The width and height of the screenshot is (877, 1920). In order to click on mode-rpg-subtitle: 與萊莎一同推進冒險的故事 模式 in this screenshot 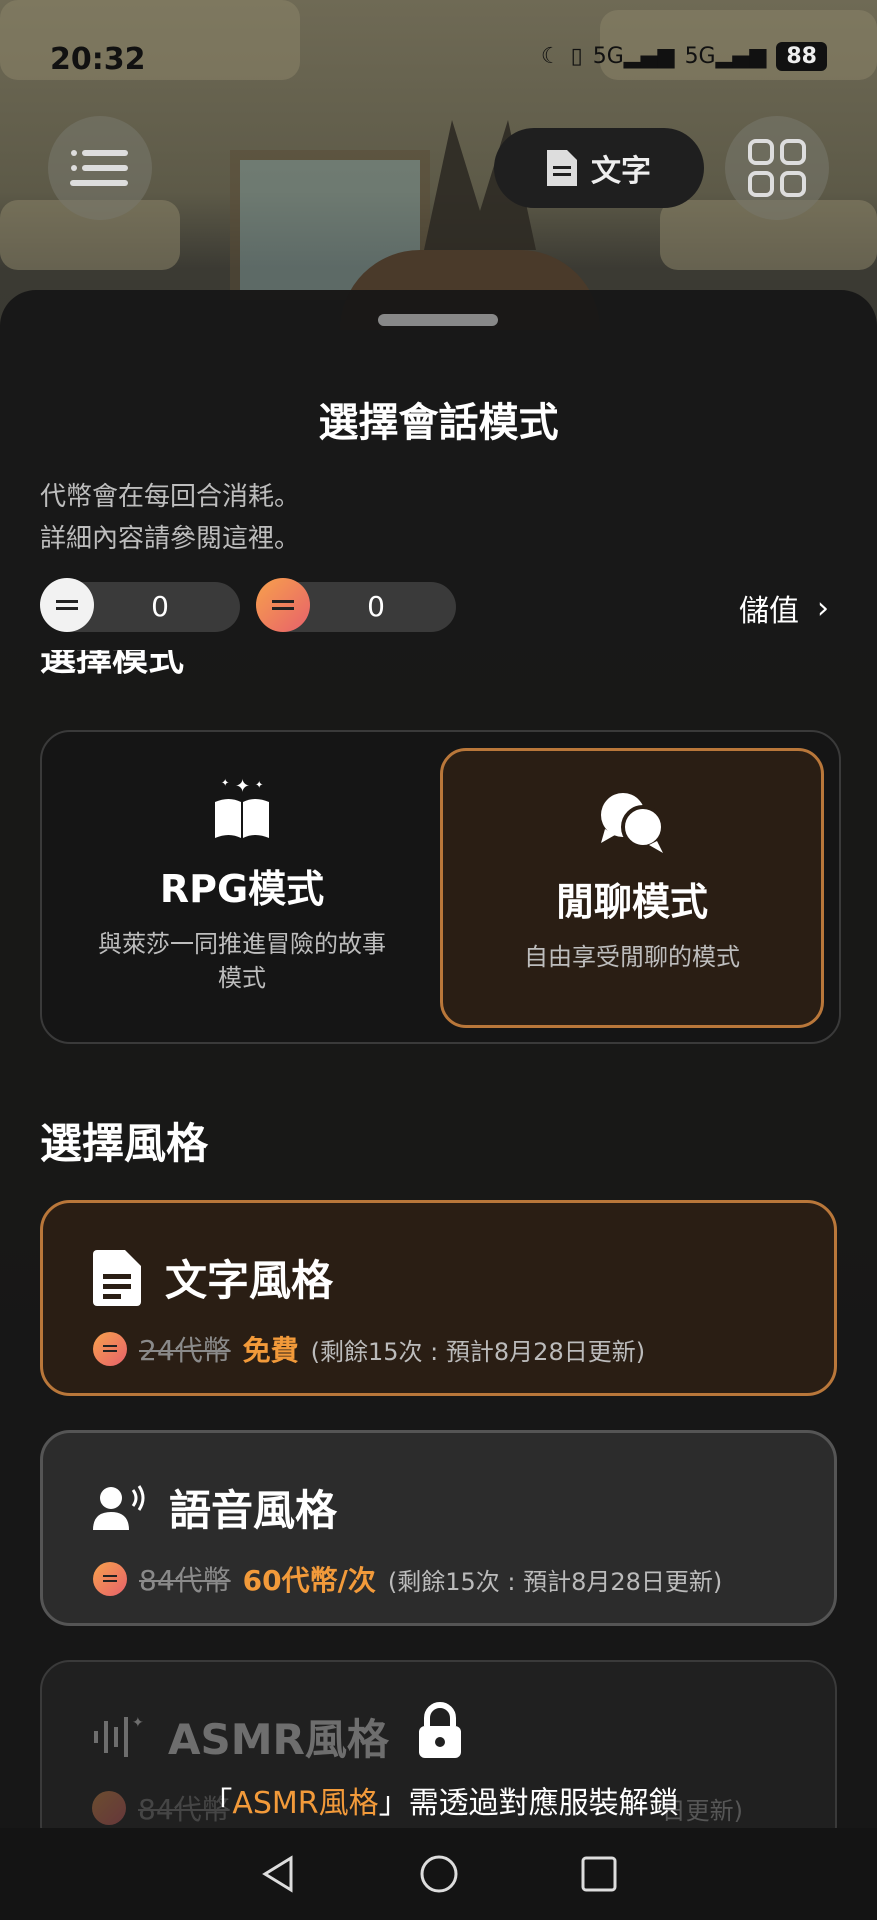, I will do `click(242, 961)`.